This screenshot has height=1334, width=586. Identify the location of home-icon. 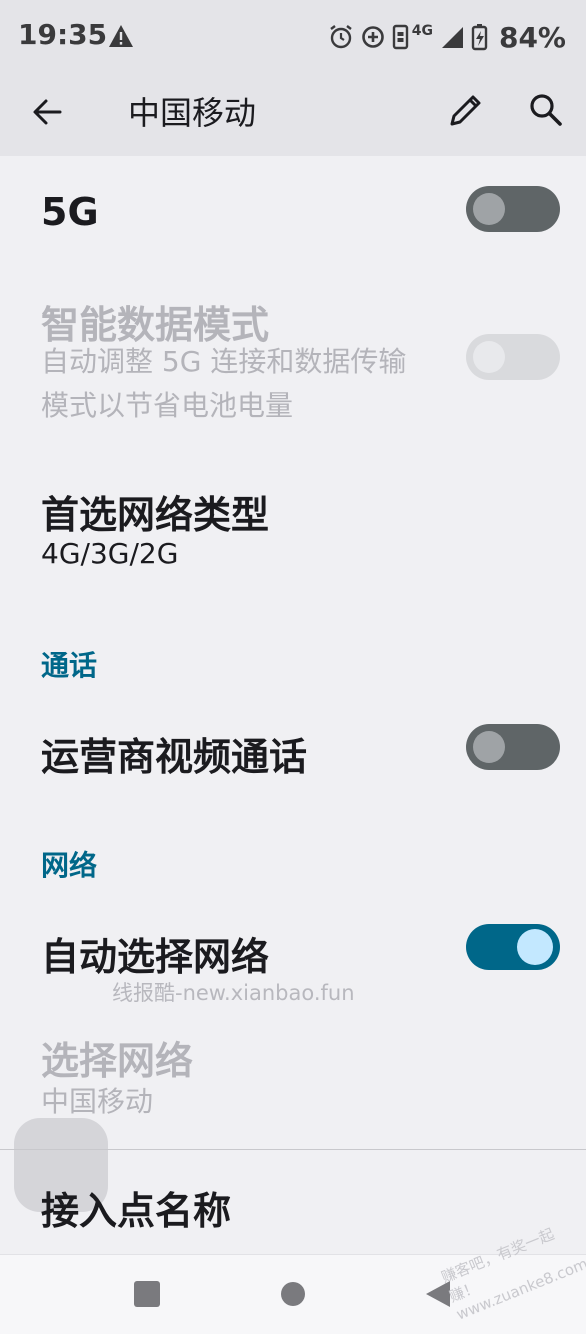
(293, 1294).